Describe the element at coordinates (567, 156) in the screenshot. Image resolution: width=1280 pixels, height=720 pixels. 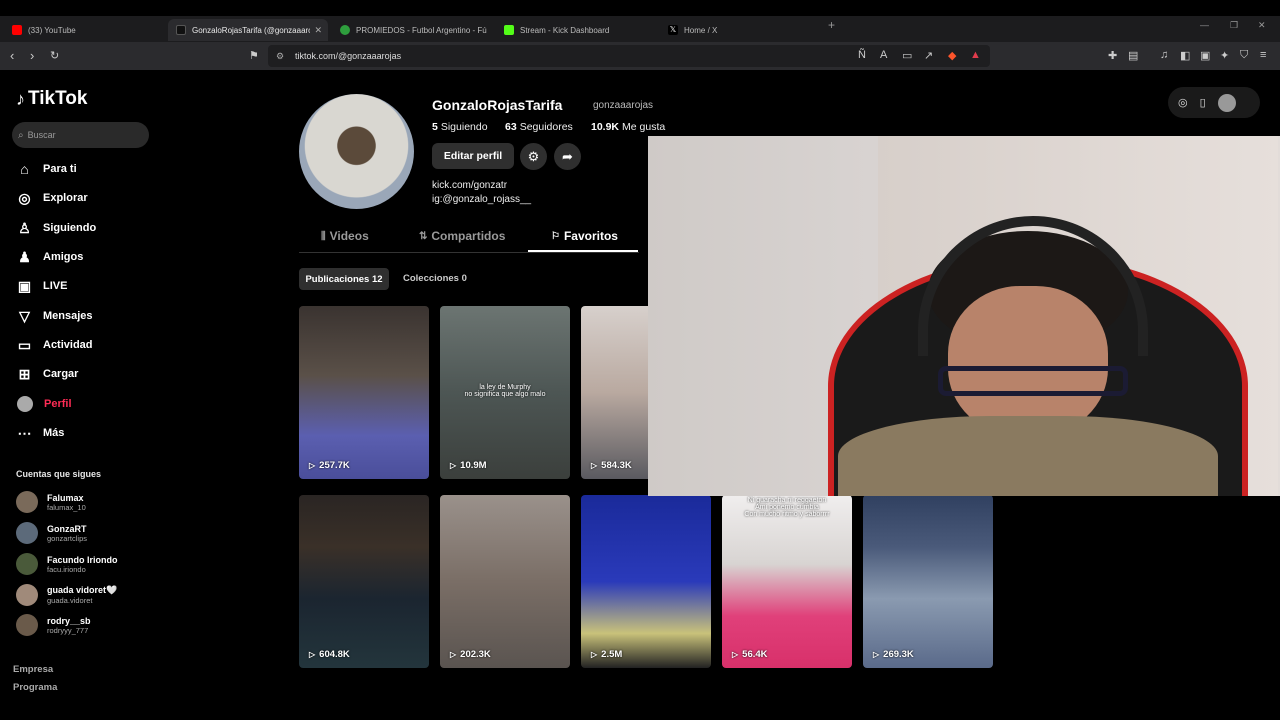
I see `share-profile-icon: ➦` at that location.